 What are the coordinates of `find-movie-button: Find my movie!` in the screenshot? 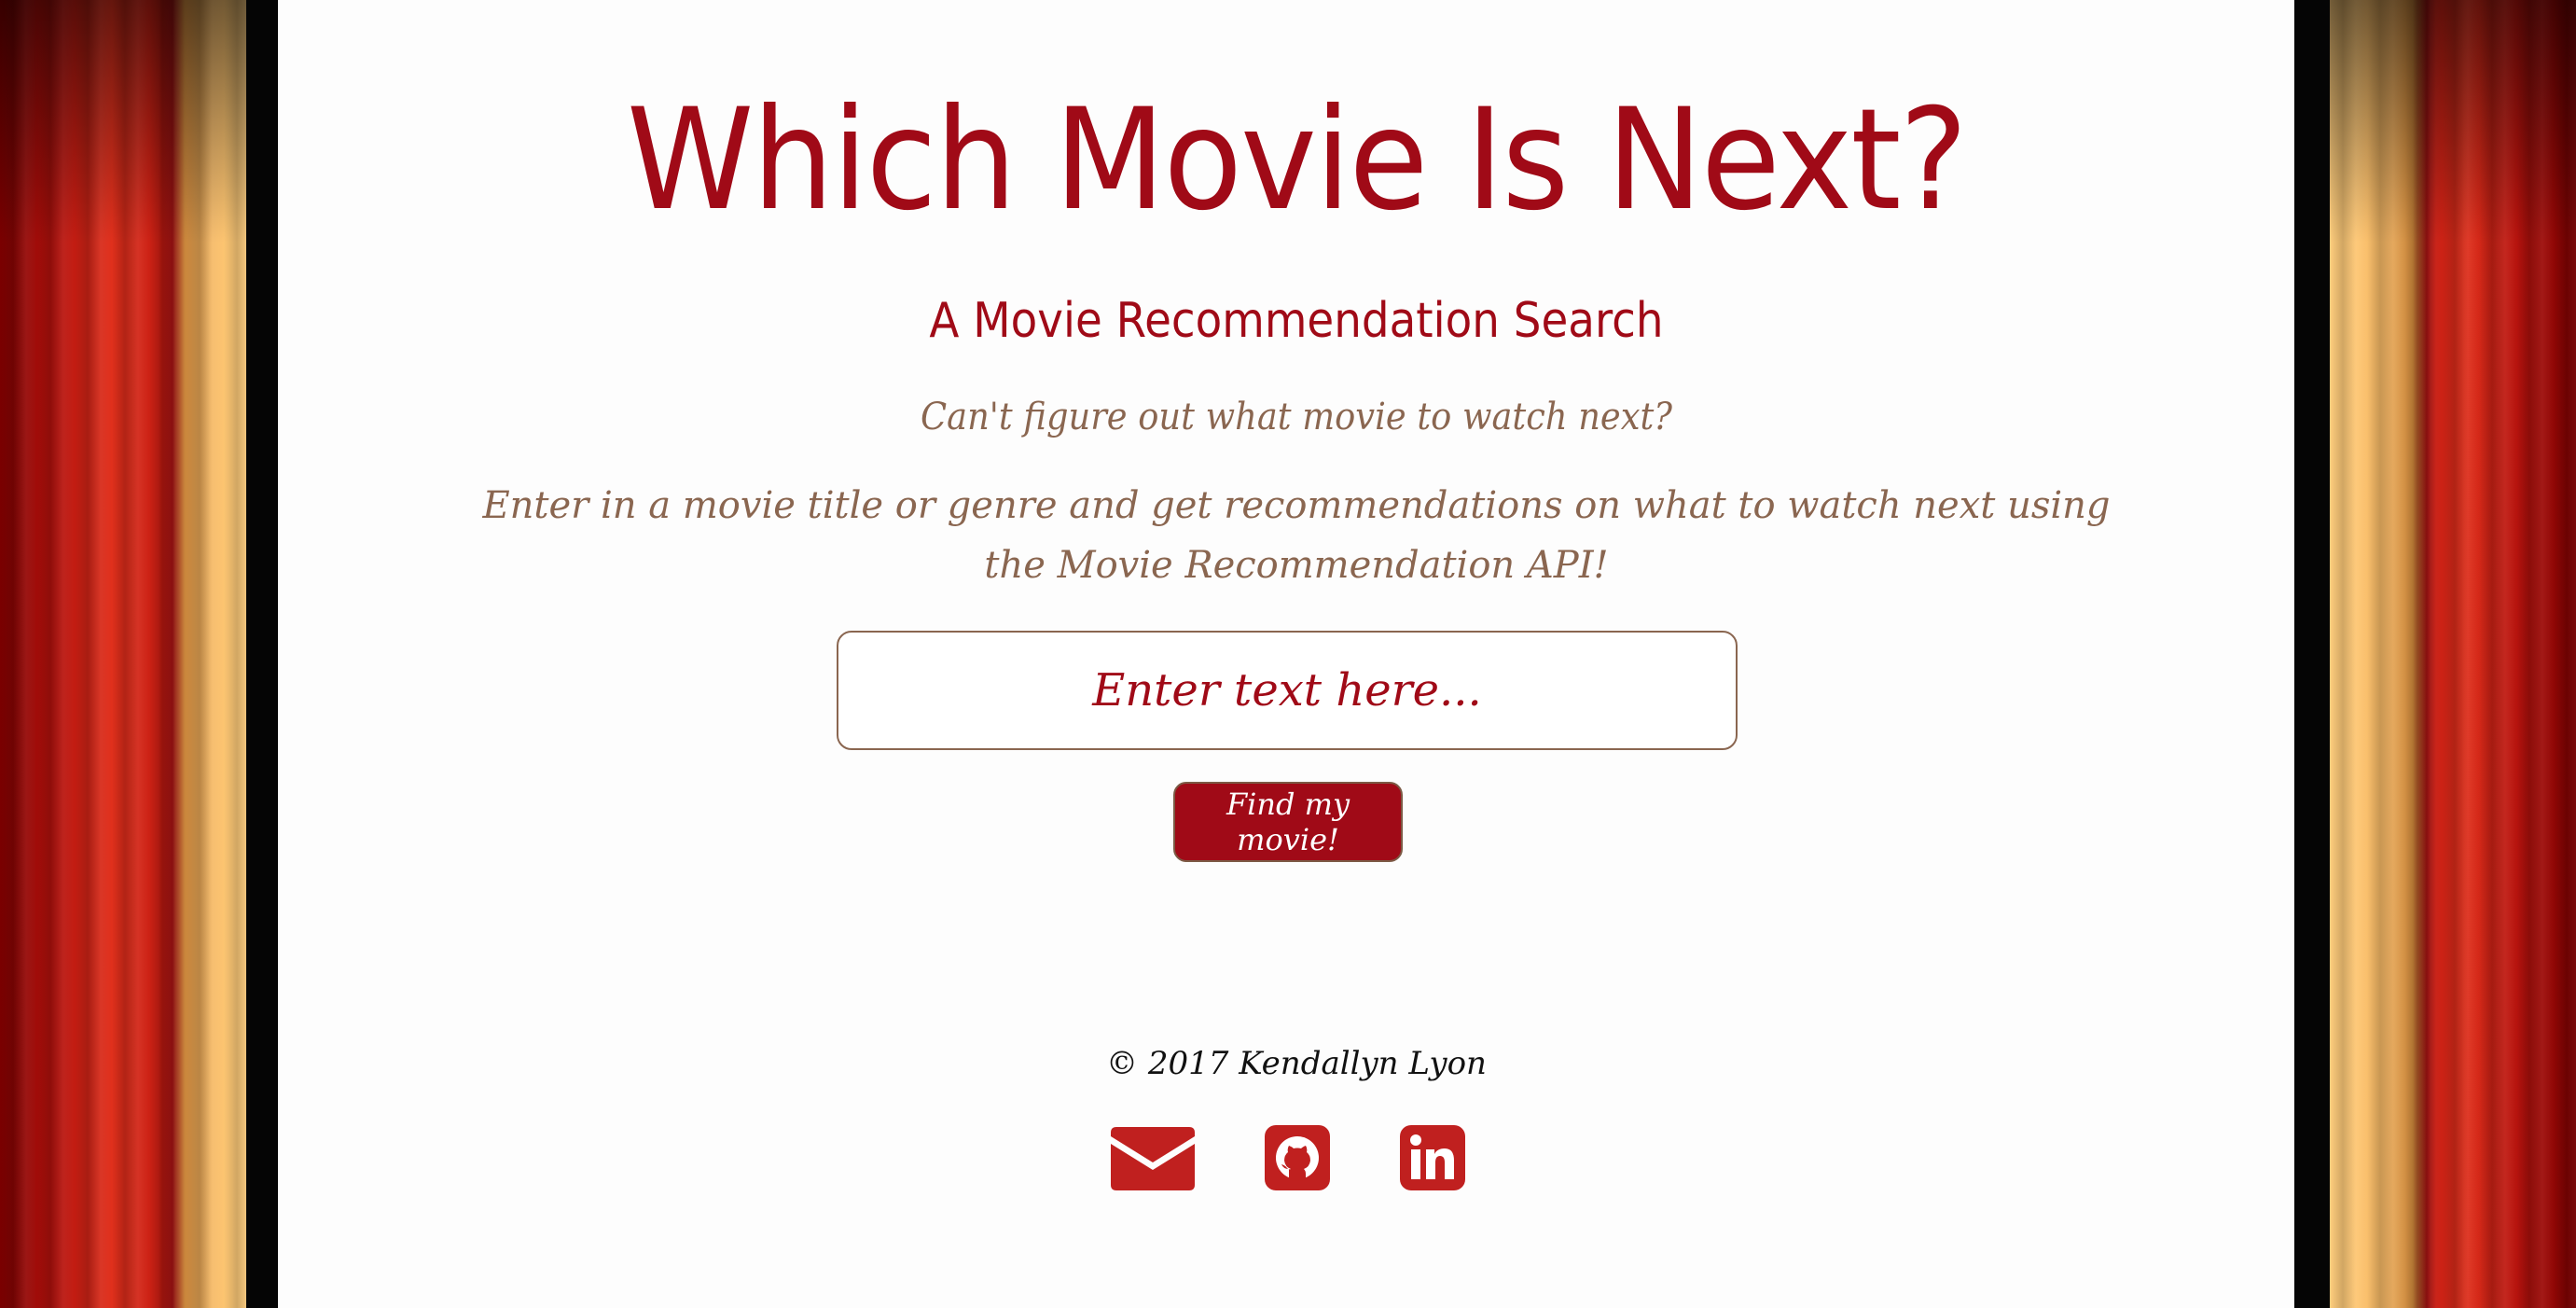 It's located at (1288, 822).